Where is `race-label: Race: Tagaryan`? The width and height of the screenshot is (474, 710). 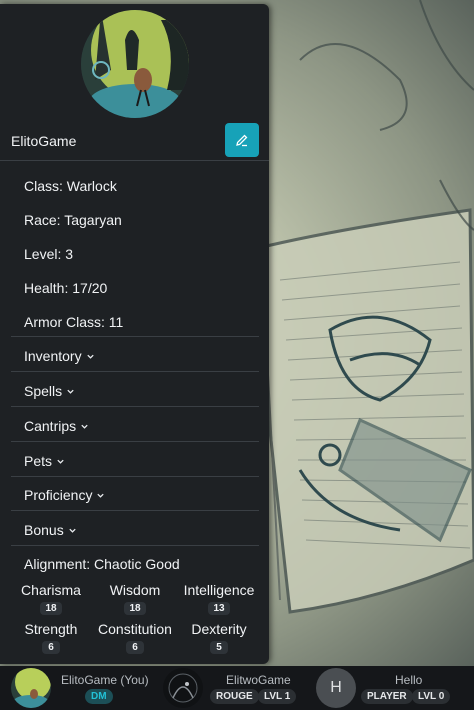 race-label: Race: Tagaryan is located at coordinates (73, 220).